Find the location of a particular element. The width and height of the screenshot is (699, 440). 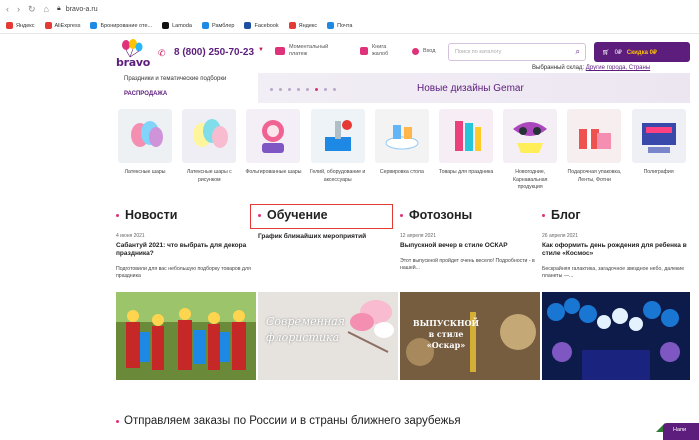

bullet-icon is located at coordinates (117, 215).